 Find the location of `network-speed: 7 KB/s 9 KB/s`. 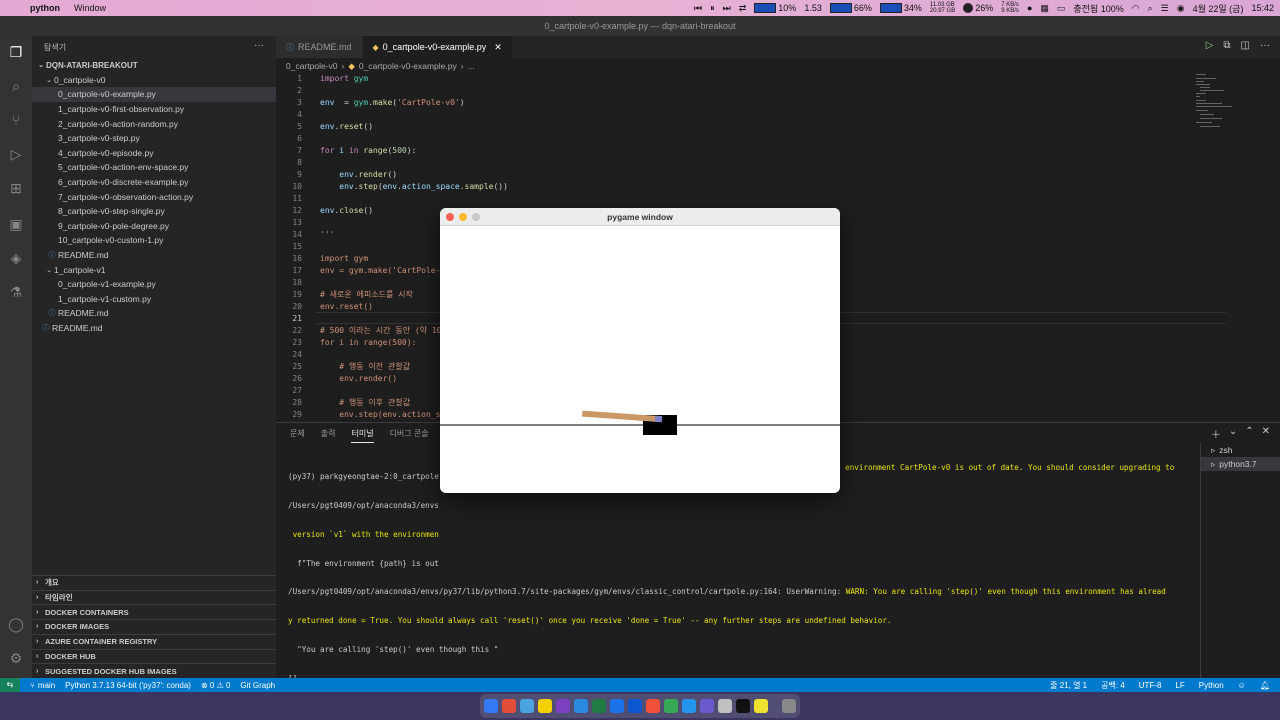

network-speed: 7 KB/s 9 KB/s is located at coordinates (1010, 8).